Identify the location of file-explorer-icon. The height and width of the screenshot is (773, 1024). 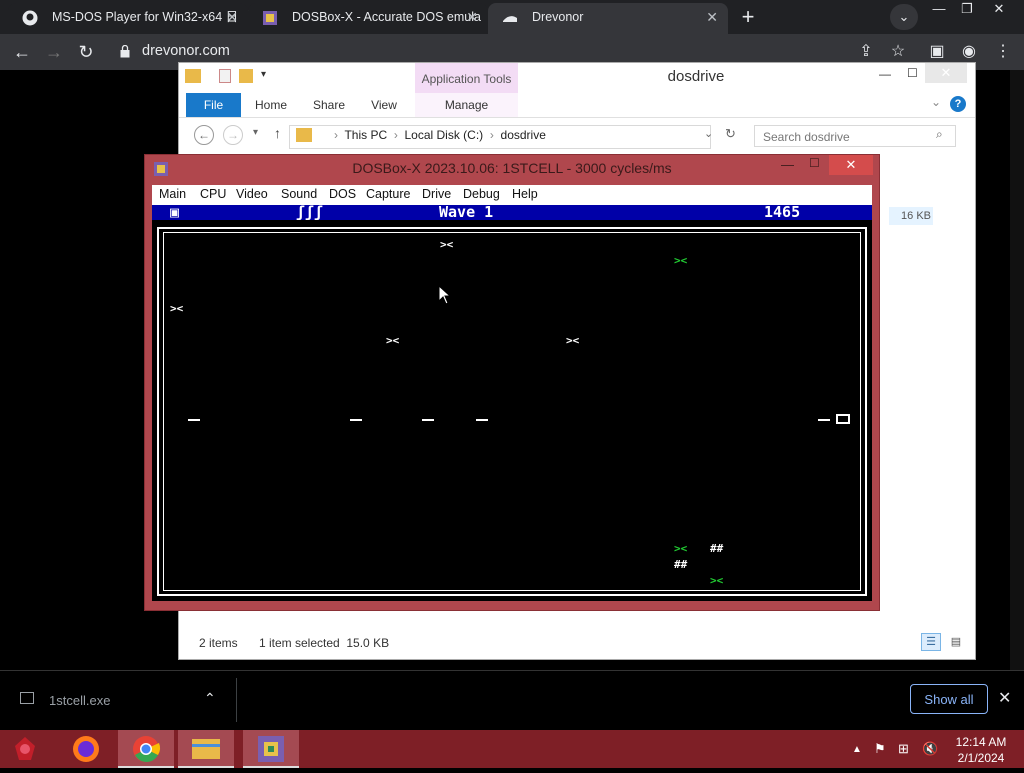
(206, 749).